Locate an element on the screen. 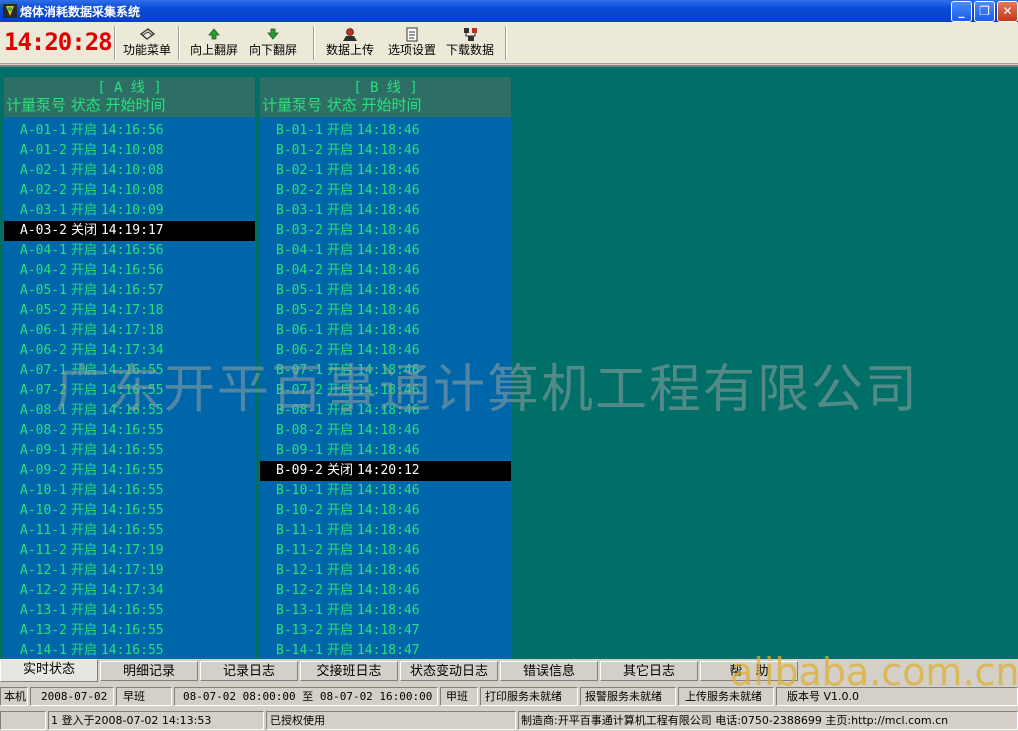 The image size is (1018, 731). pump-row: A-01-1 开启 14:16:56 is located at coordinates (129, 131).